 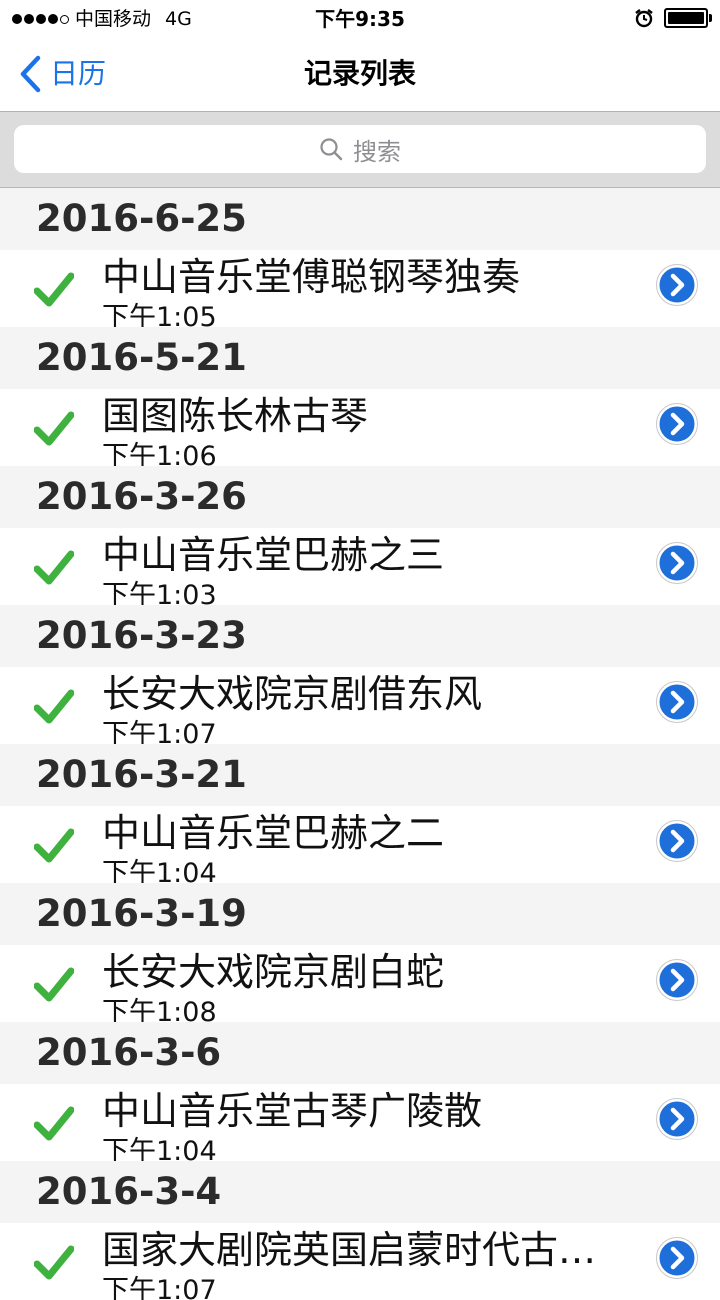 What do you see at coordinates (129, 1052) in the screenshot?
I see `section-date: 2016-3-6` at bounding box center [129, 1052].